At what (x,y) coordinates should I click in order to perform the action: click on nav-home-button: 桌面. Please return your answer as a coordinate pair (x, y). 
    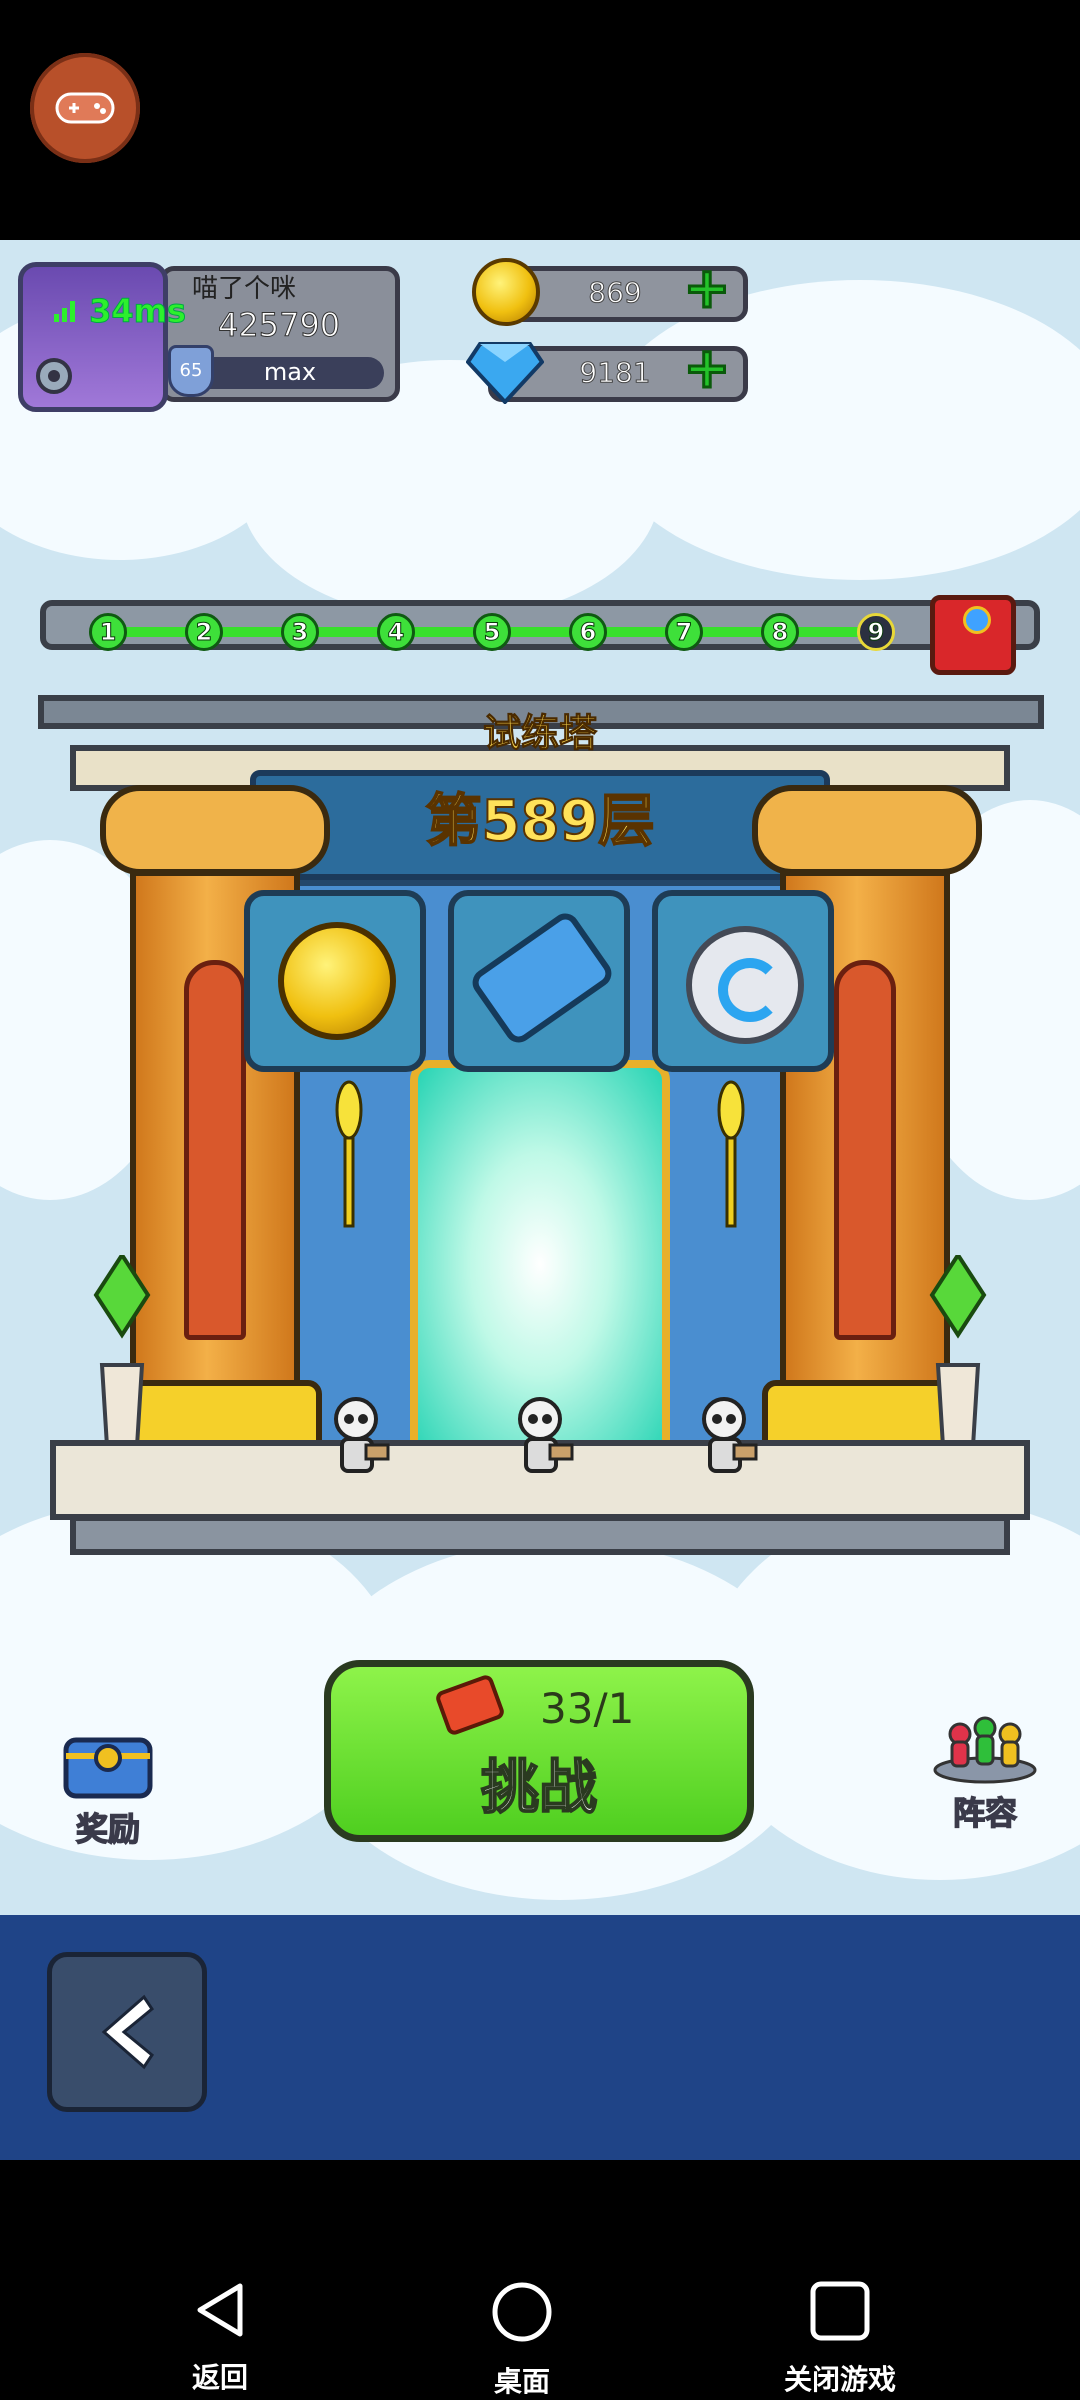
    Looking at the image, I should click on (522, 2340).